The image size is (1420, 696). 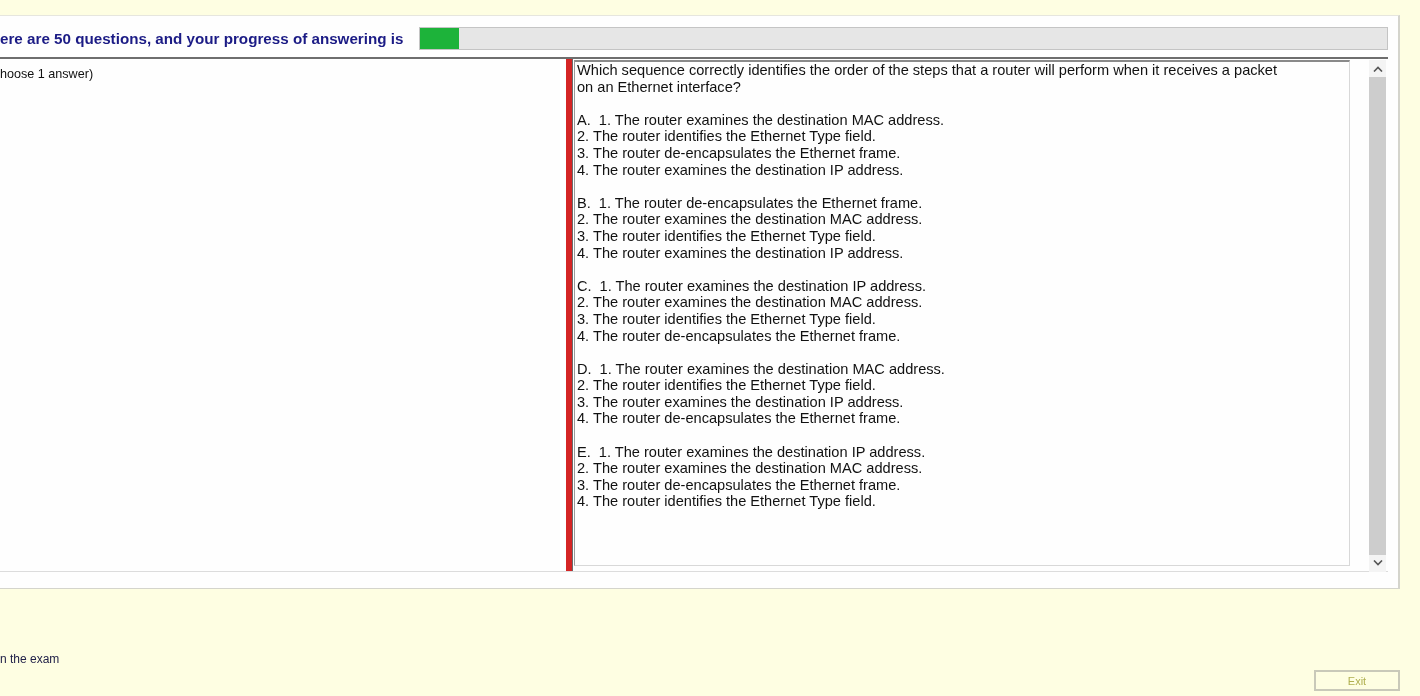 What do you see at coordinates (569, 315) in the screenshot?
I see `splitter-handle` at bounding box center [569, 315].